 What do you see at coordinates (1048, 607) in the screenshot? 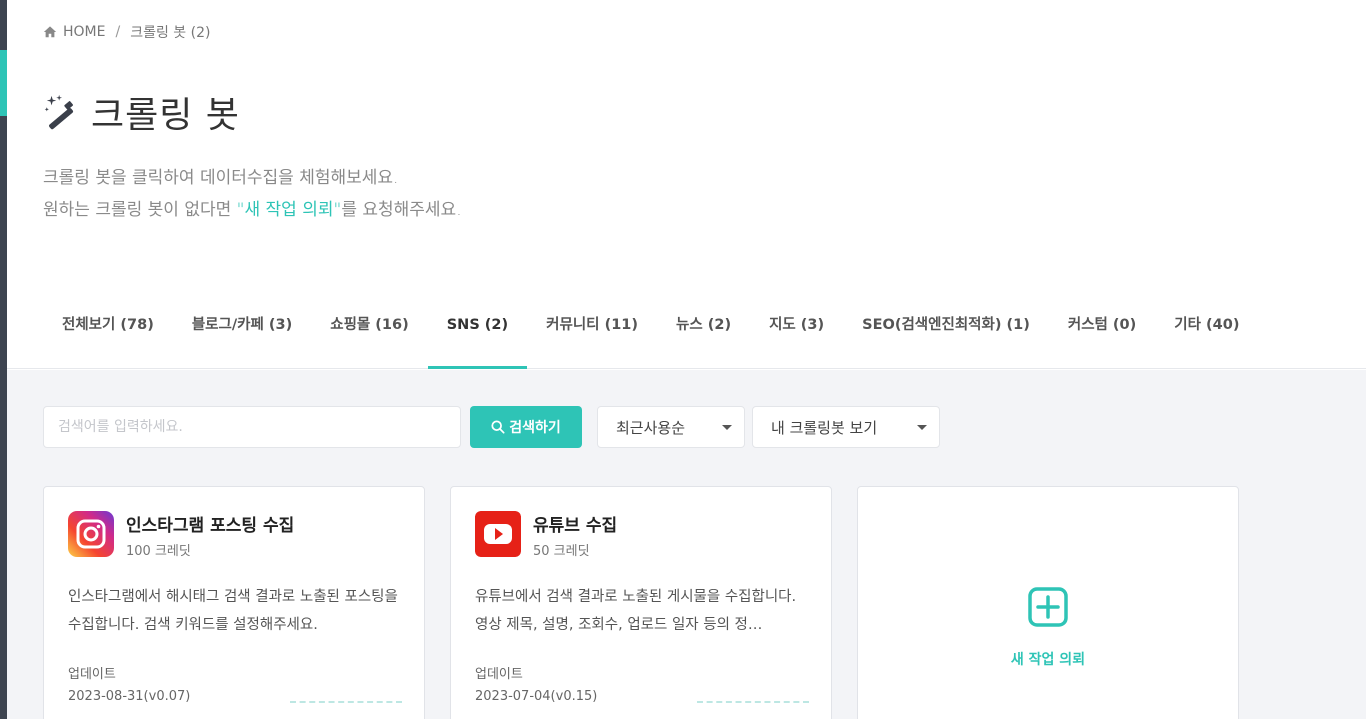
I see `plus-square-icon` at bounding box center [1048, 607].